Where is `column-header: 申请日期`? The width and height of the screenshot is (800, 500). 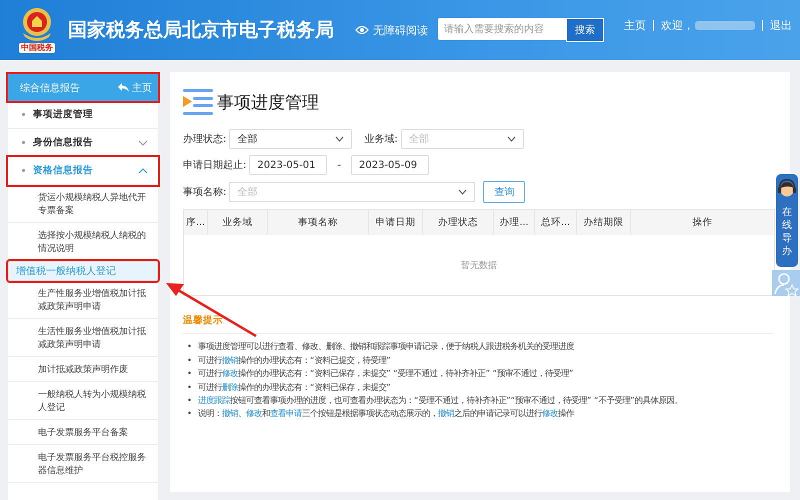 column-header: 申请日期 is located at coordinates (396, 222).